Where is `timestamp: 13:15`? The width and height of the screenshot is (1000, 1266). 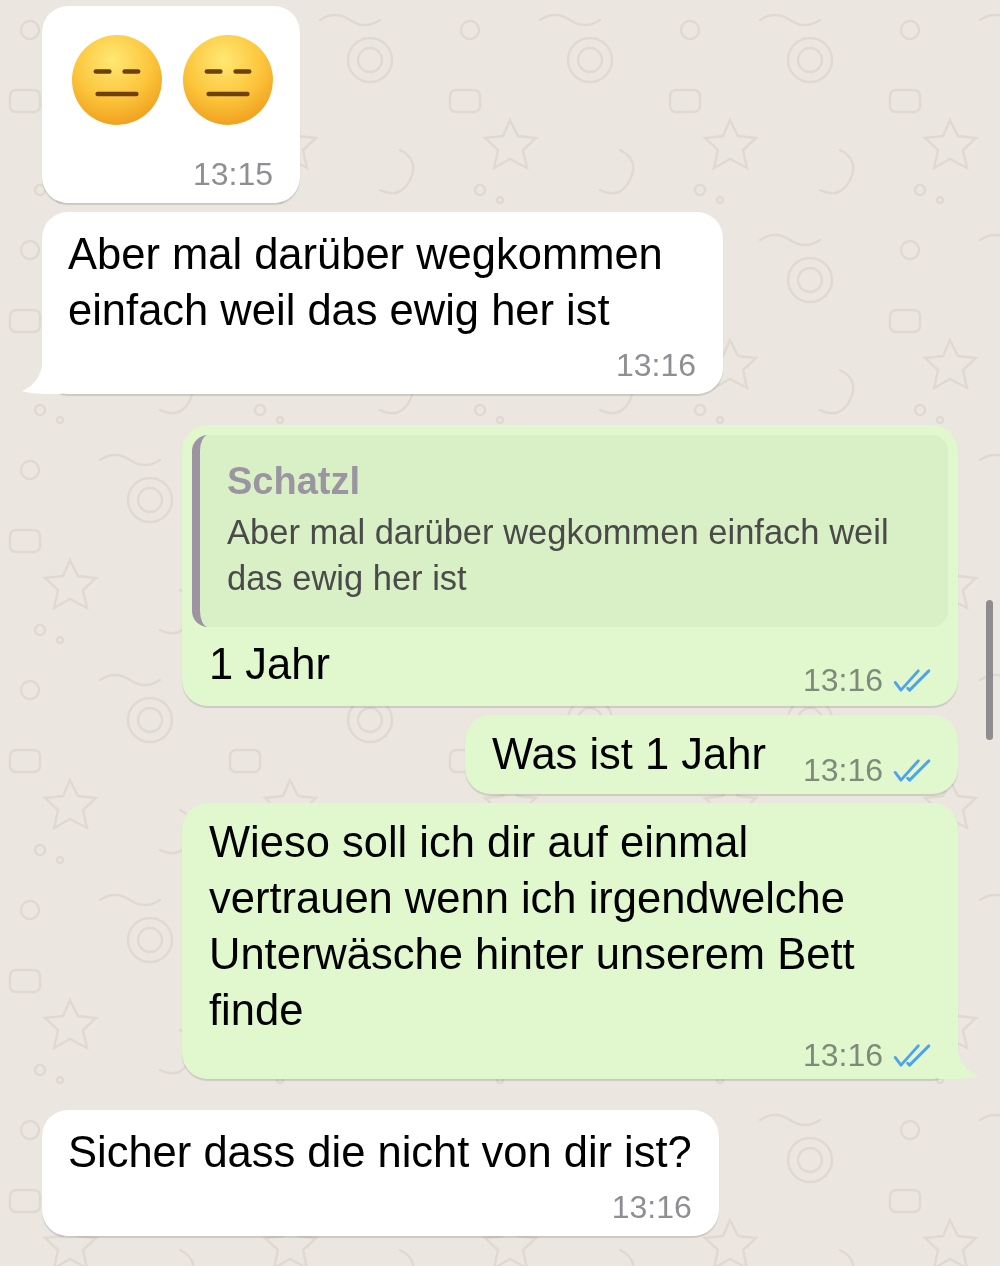
timestamp: 13:15 is located at coordinates (232, 174).